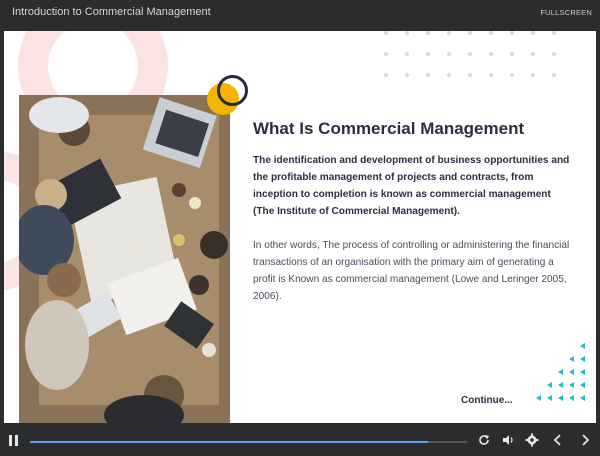  What do you see at coordinates (111, 12) in the screenshot?
I see `course-title: Introduction to Commercial Management` at bounding box center [111, 12].